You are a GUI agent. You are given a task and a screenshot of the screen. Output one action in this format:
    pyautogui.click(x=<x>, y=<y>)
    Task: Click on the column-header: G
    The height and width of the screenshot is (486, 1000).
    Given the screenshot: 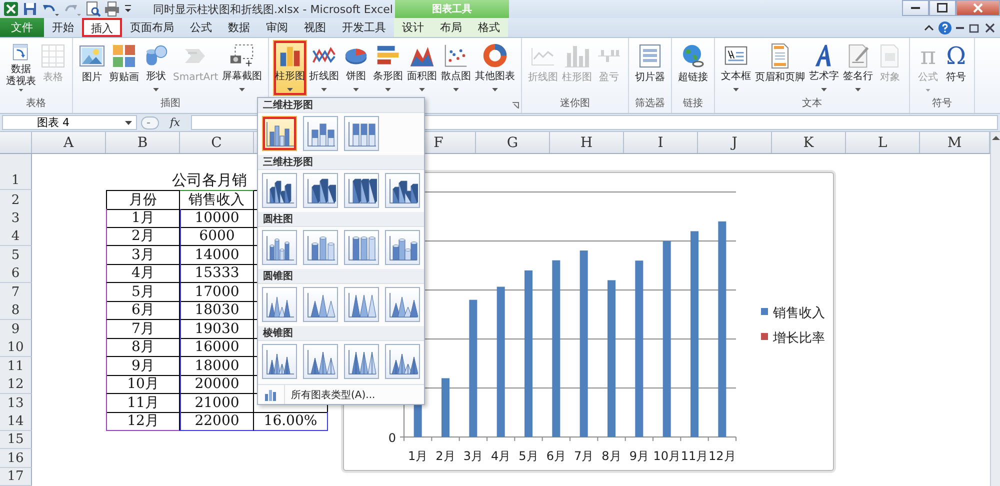 What is the action you would take?
    pyautogui.click(x=513, y=142)
    